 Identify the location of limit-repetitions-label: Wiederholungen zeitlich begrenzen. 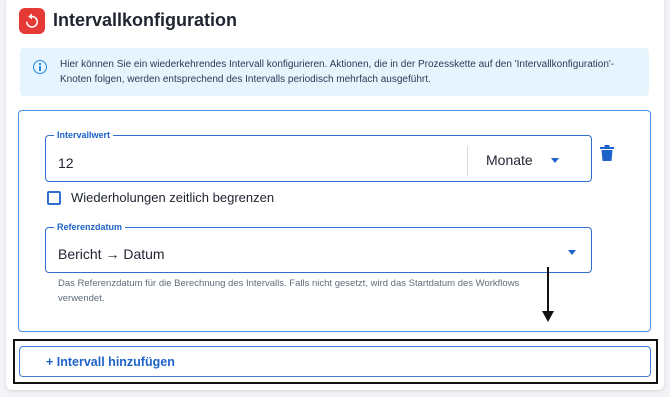
(173, 197).